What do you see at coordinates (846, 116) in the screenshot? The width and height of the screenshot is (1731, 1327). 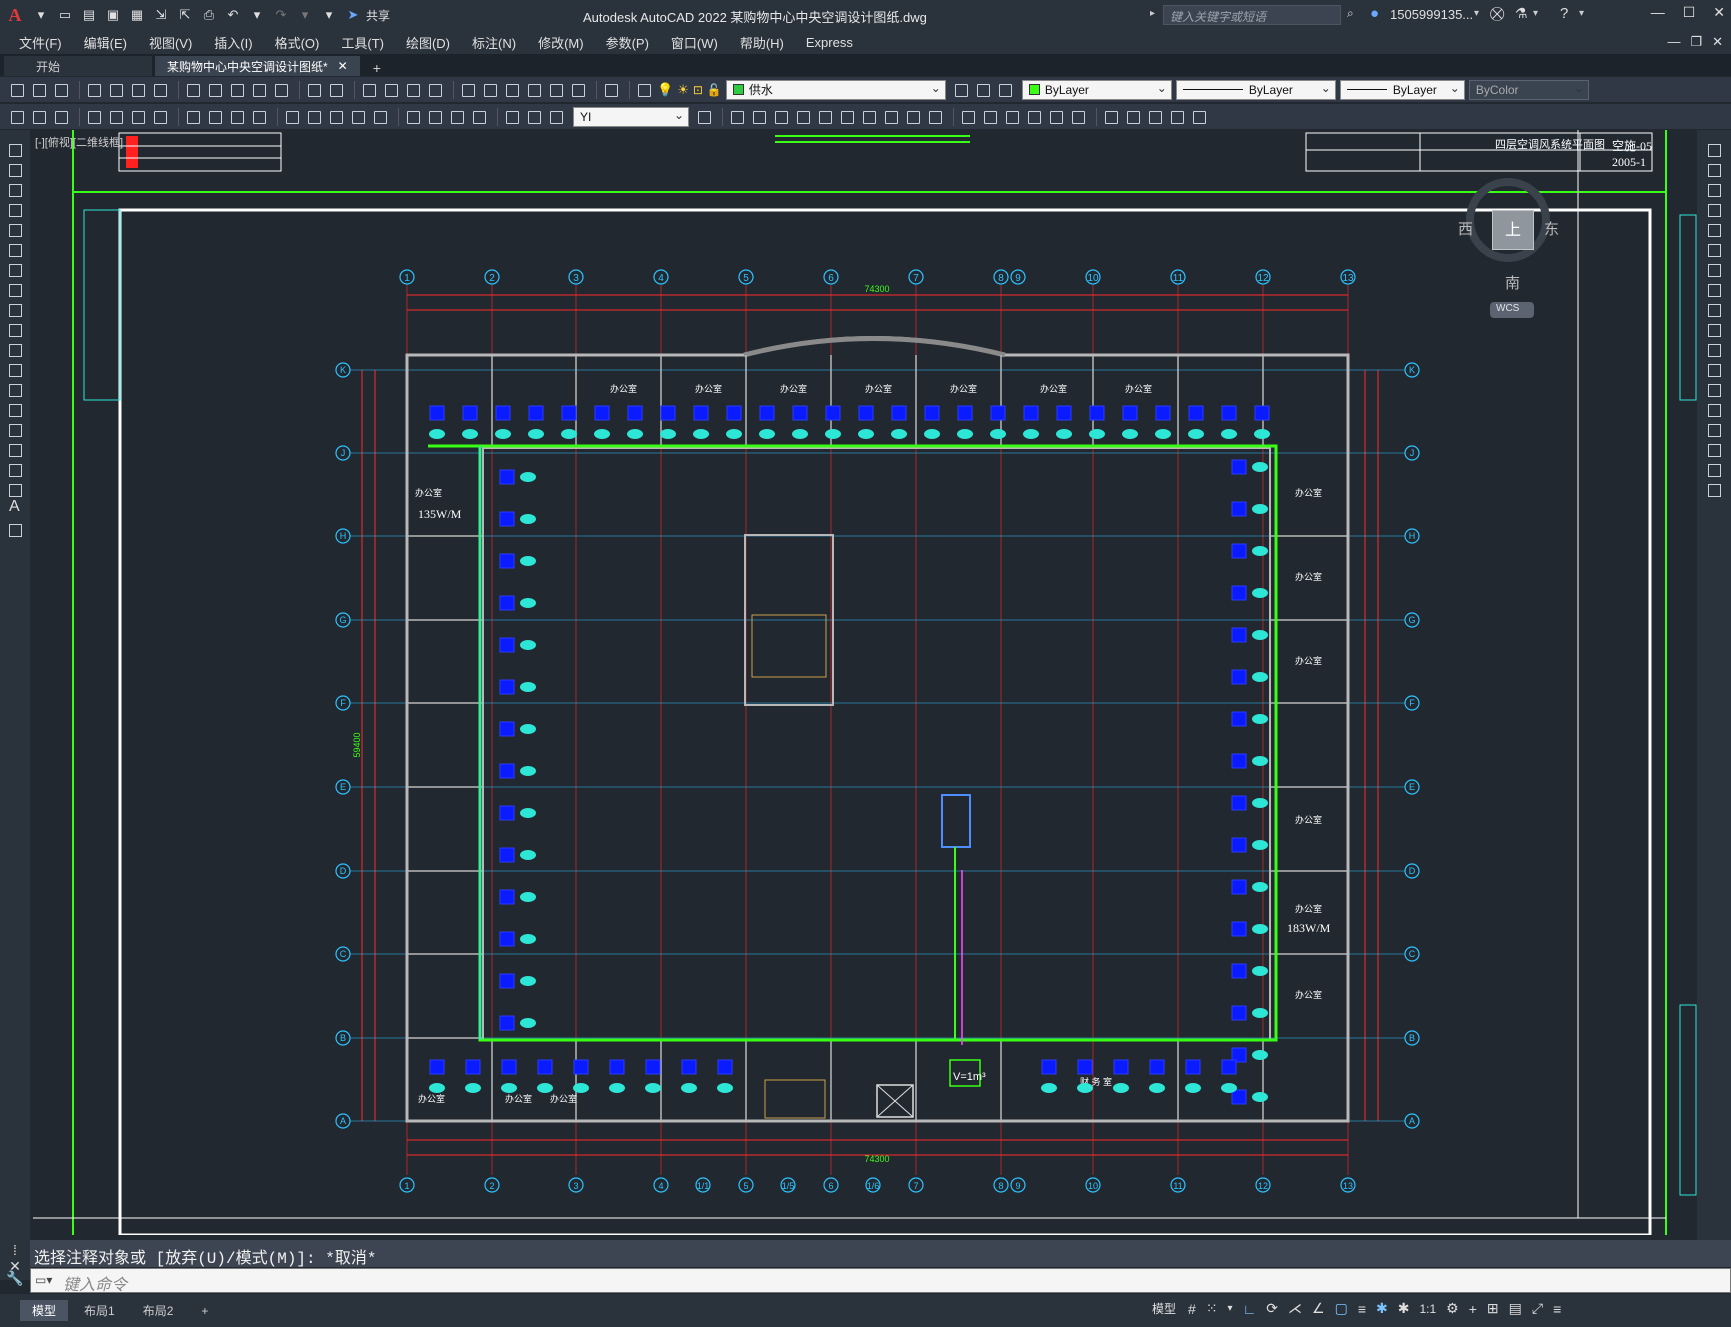 I see `rotate-icon` at bounding box center [846, 116].